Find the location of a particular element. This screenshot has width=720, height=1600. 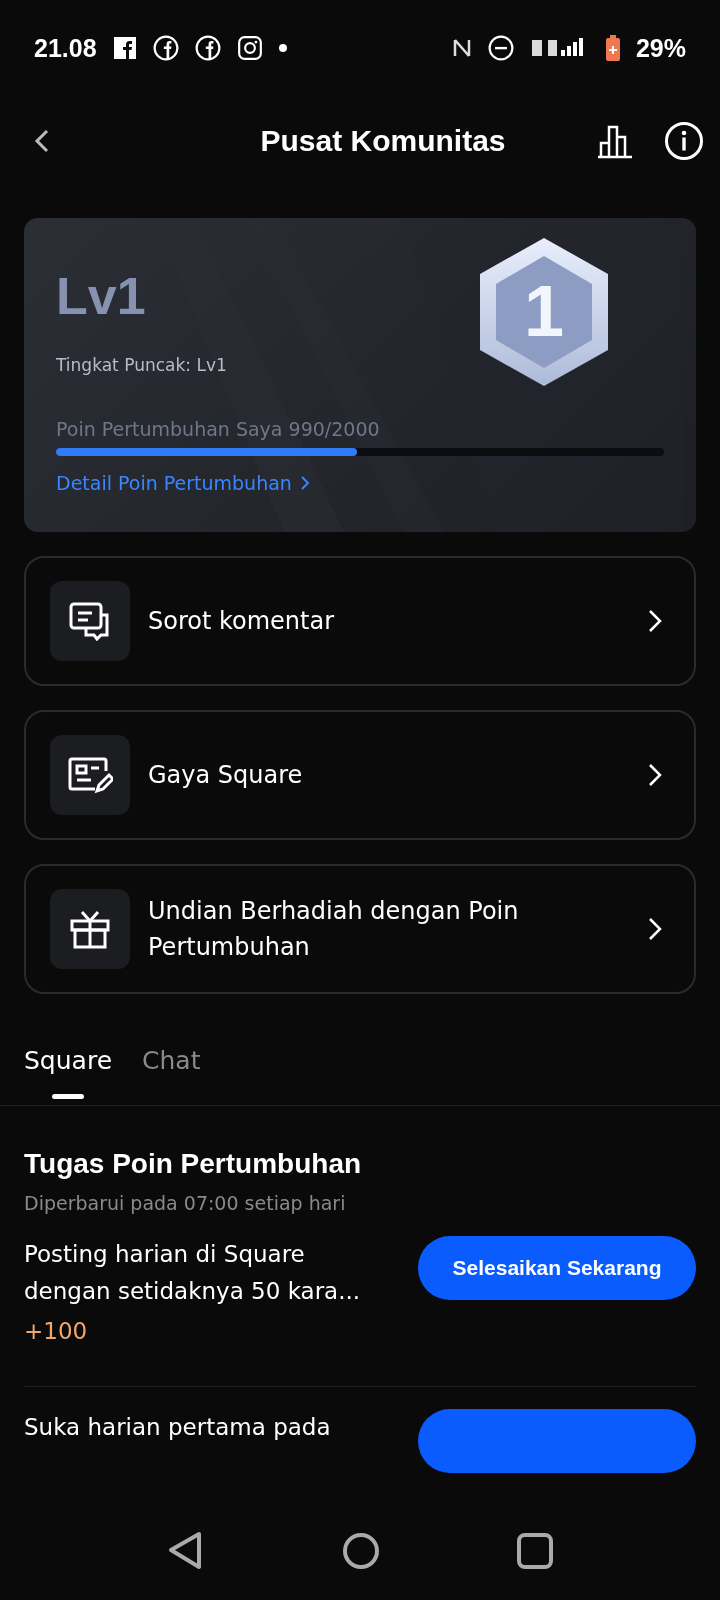

status-time: 21.08 is located at coordinates (65, 48).